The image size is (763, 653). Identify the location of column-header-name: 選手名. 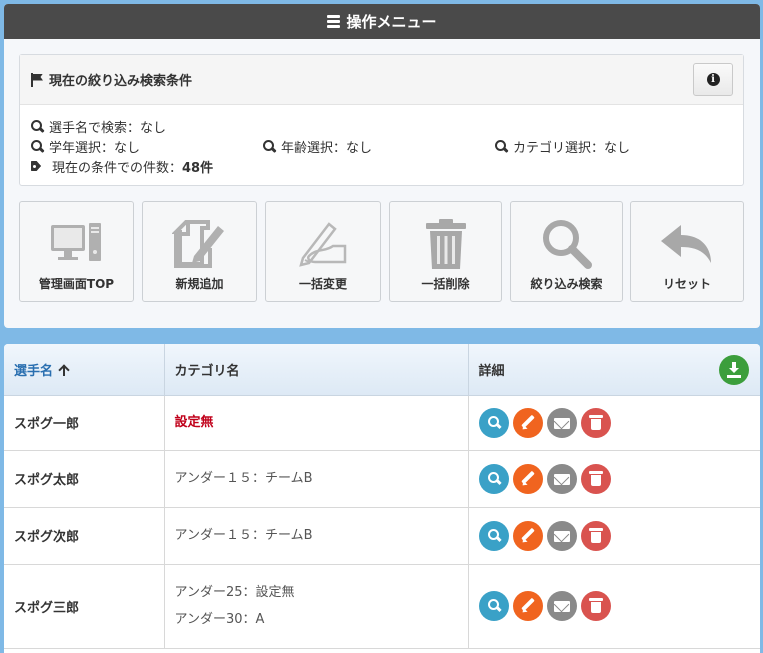
(84, 370).